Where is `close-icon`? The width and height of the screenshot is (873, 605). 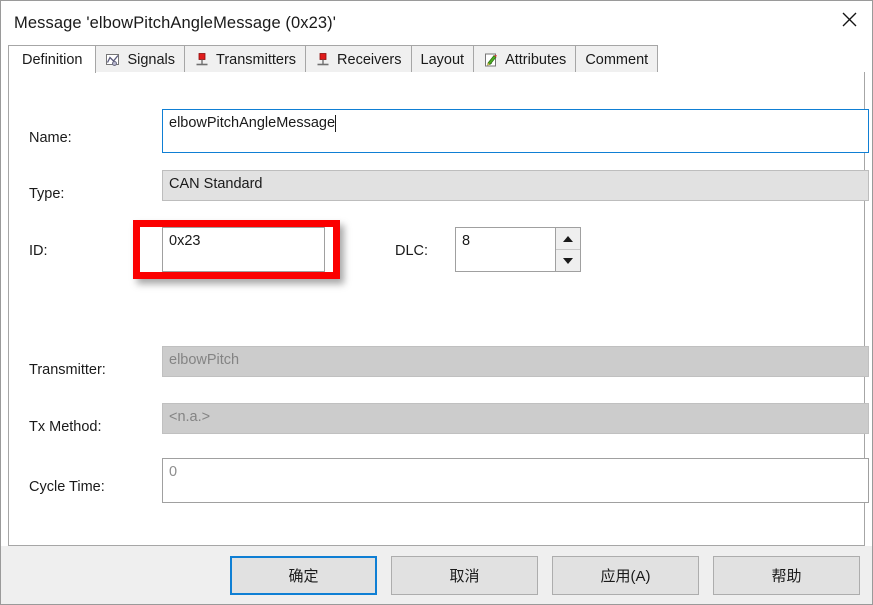 close-icon is located at coordinates (849, 19).